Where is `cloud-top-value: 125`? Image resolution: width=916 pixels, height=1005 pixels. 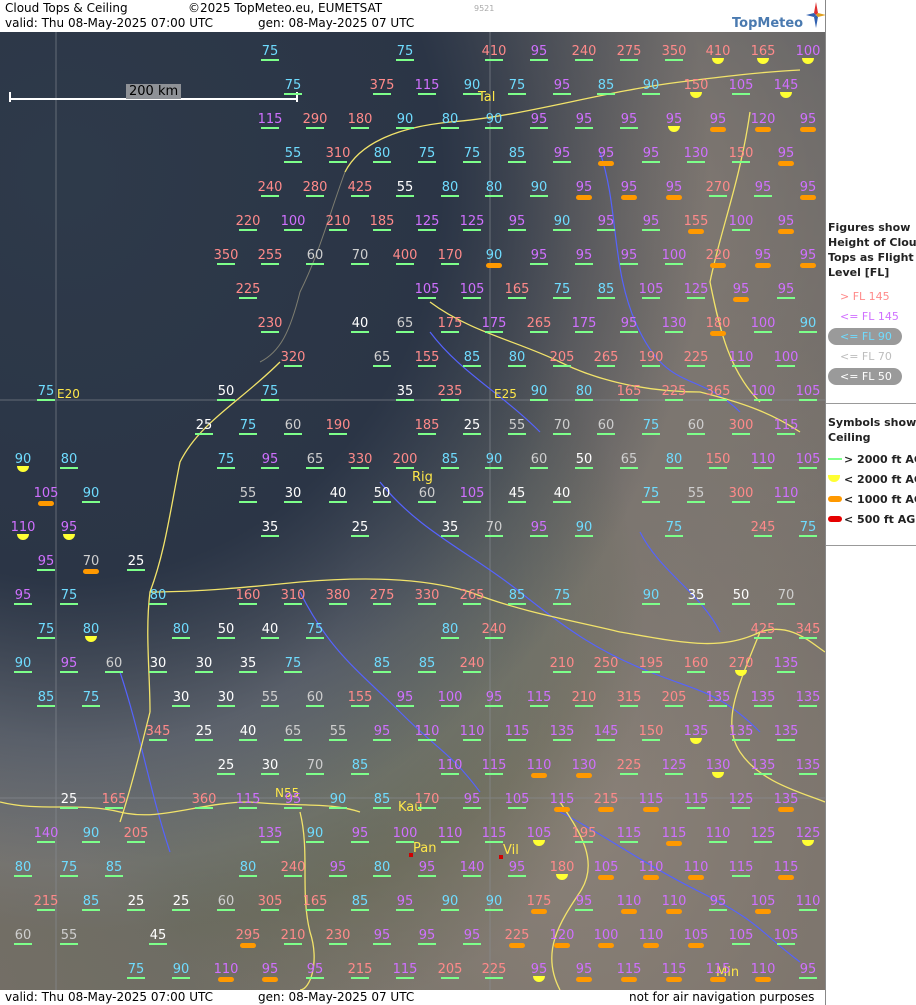 cloud-top-value: 125 is located at coordinates (808, 833).